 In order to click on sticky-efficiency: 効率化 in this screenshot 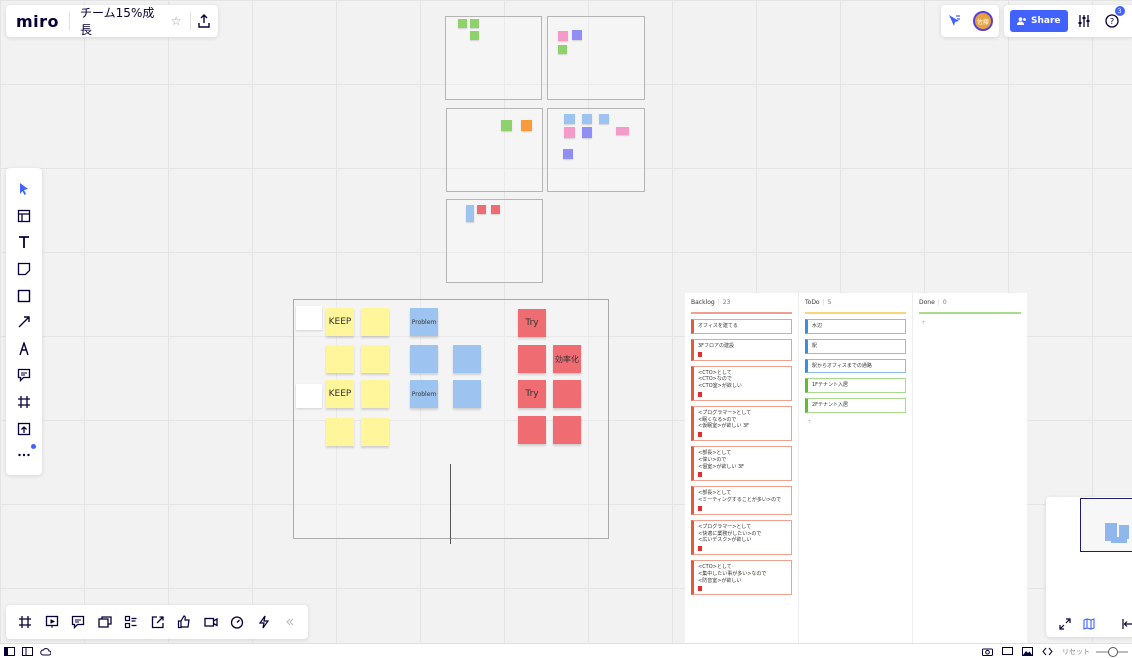, I will do `click(567, 359)`.